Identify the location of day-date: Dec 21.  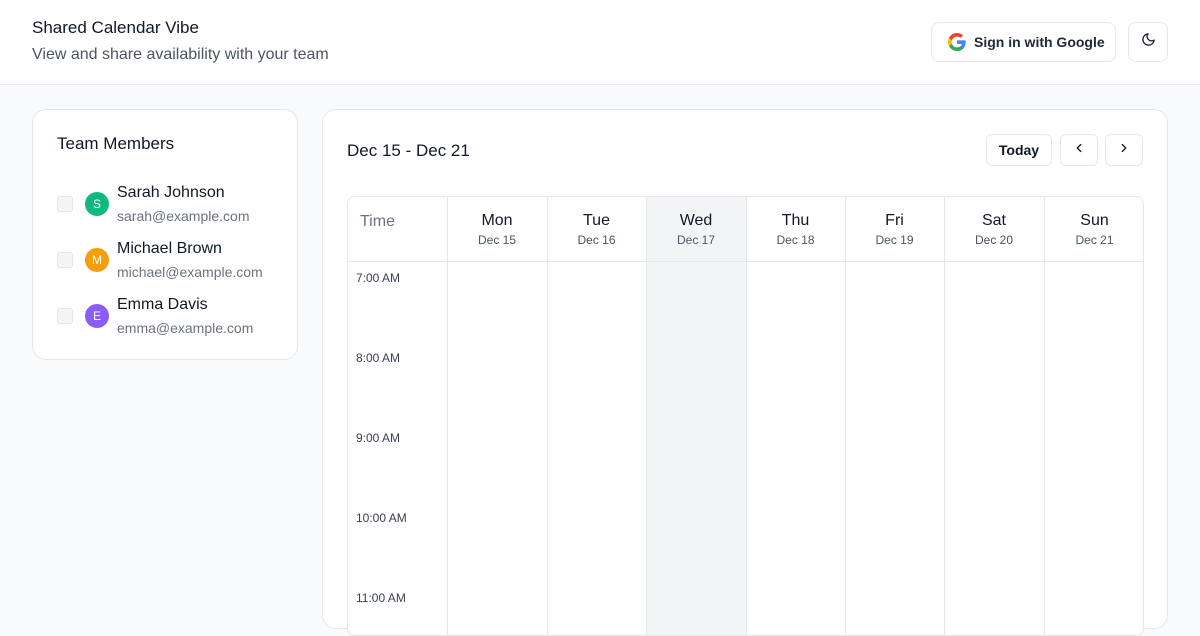
(1094, 240).